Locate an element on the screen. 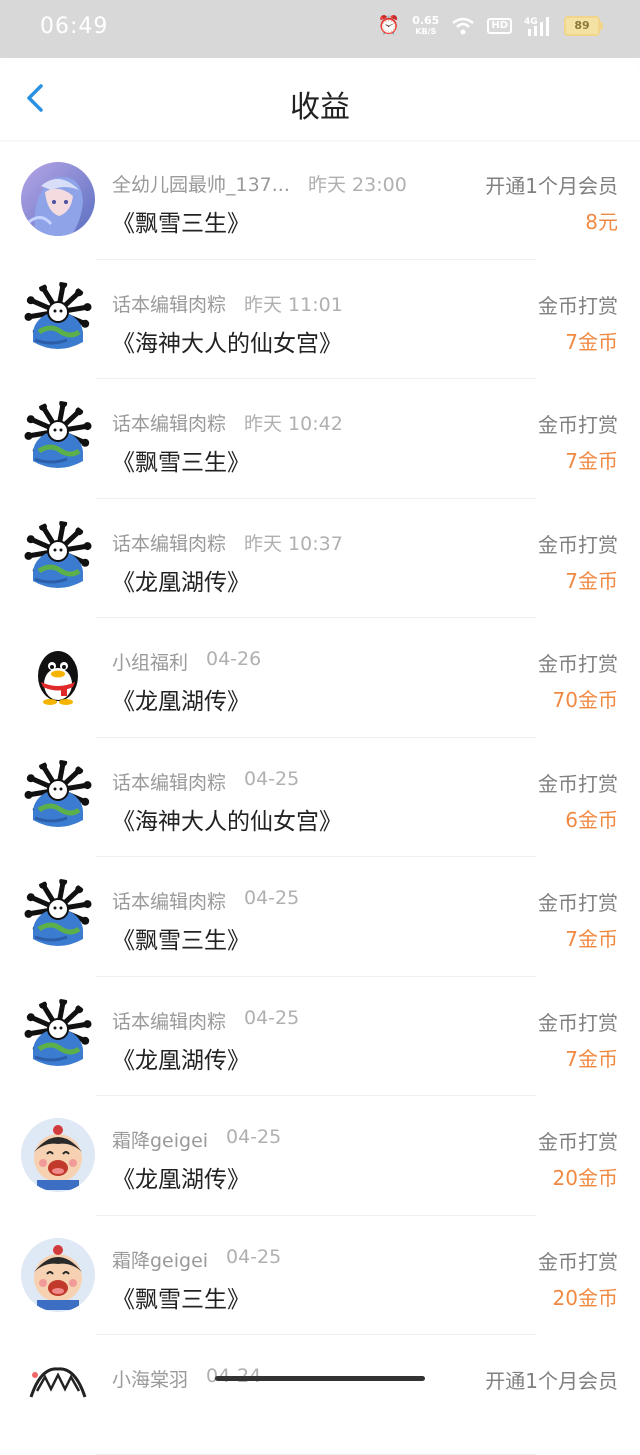 The image size is (640, 1455). list-item: 小海棠羽04-24开通1个月会员 is located at coordinates (320, 1395).